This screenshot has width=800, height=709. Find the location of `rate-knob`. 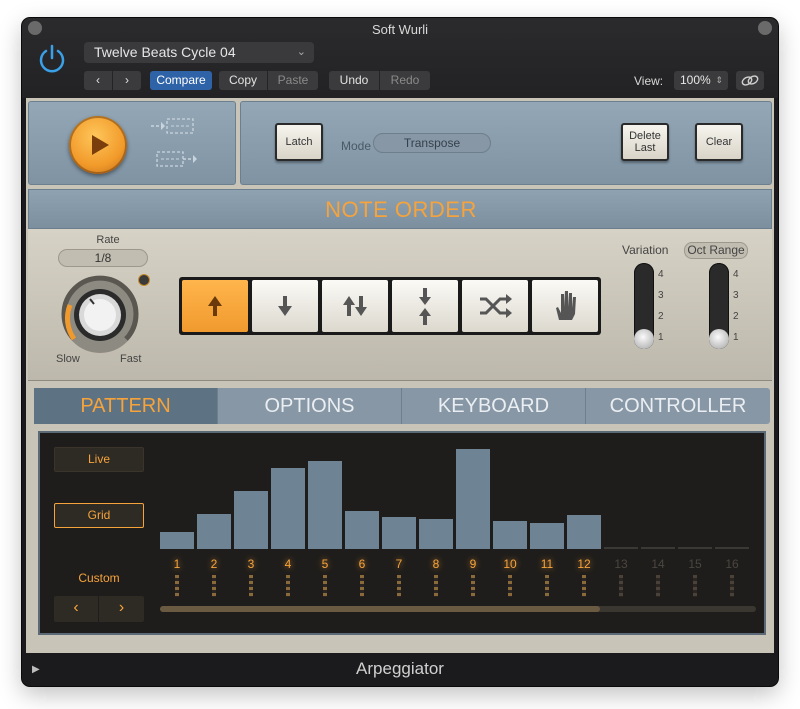

rate-knob is located at coordinates (100, 315).